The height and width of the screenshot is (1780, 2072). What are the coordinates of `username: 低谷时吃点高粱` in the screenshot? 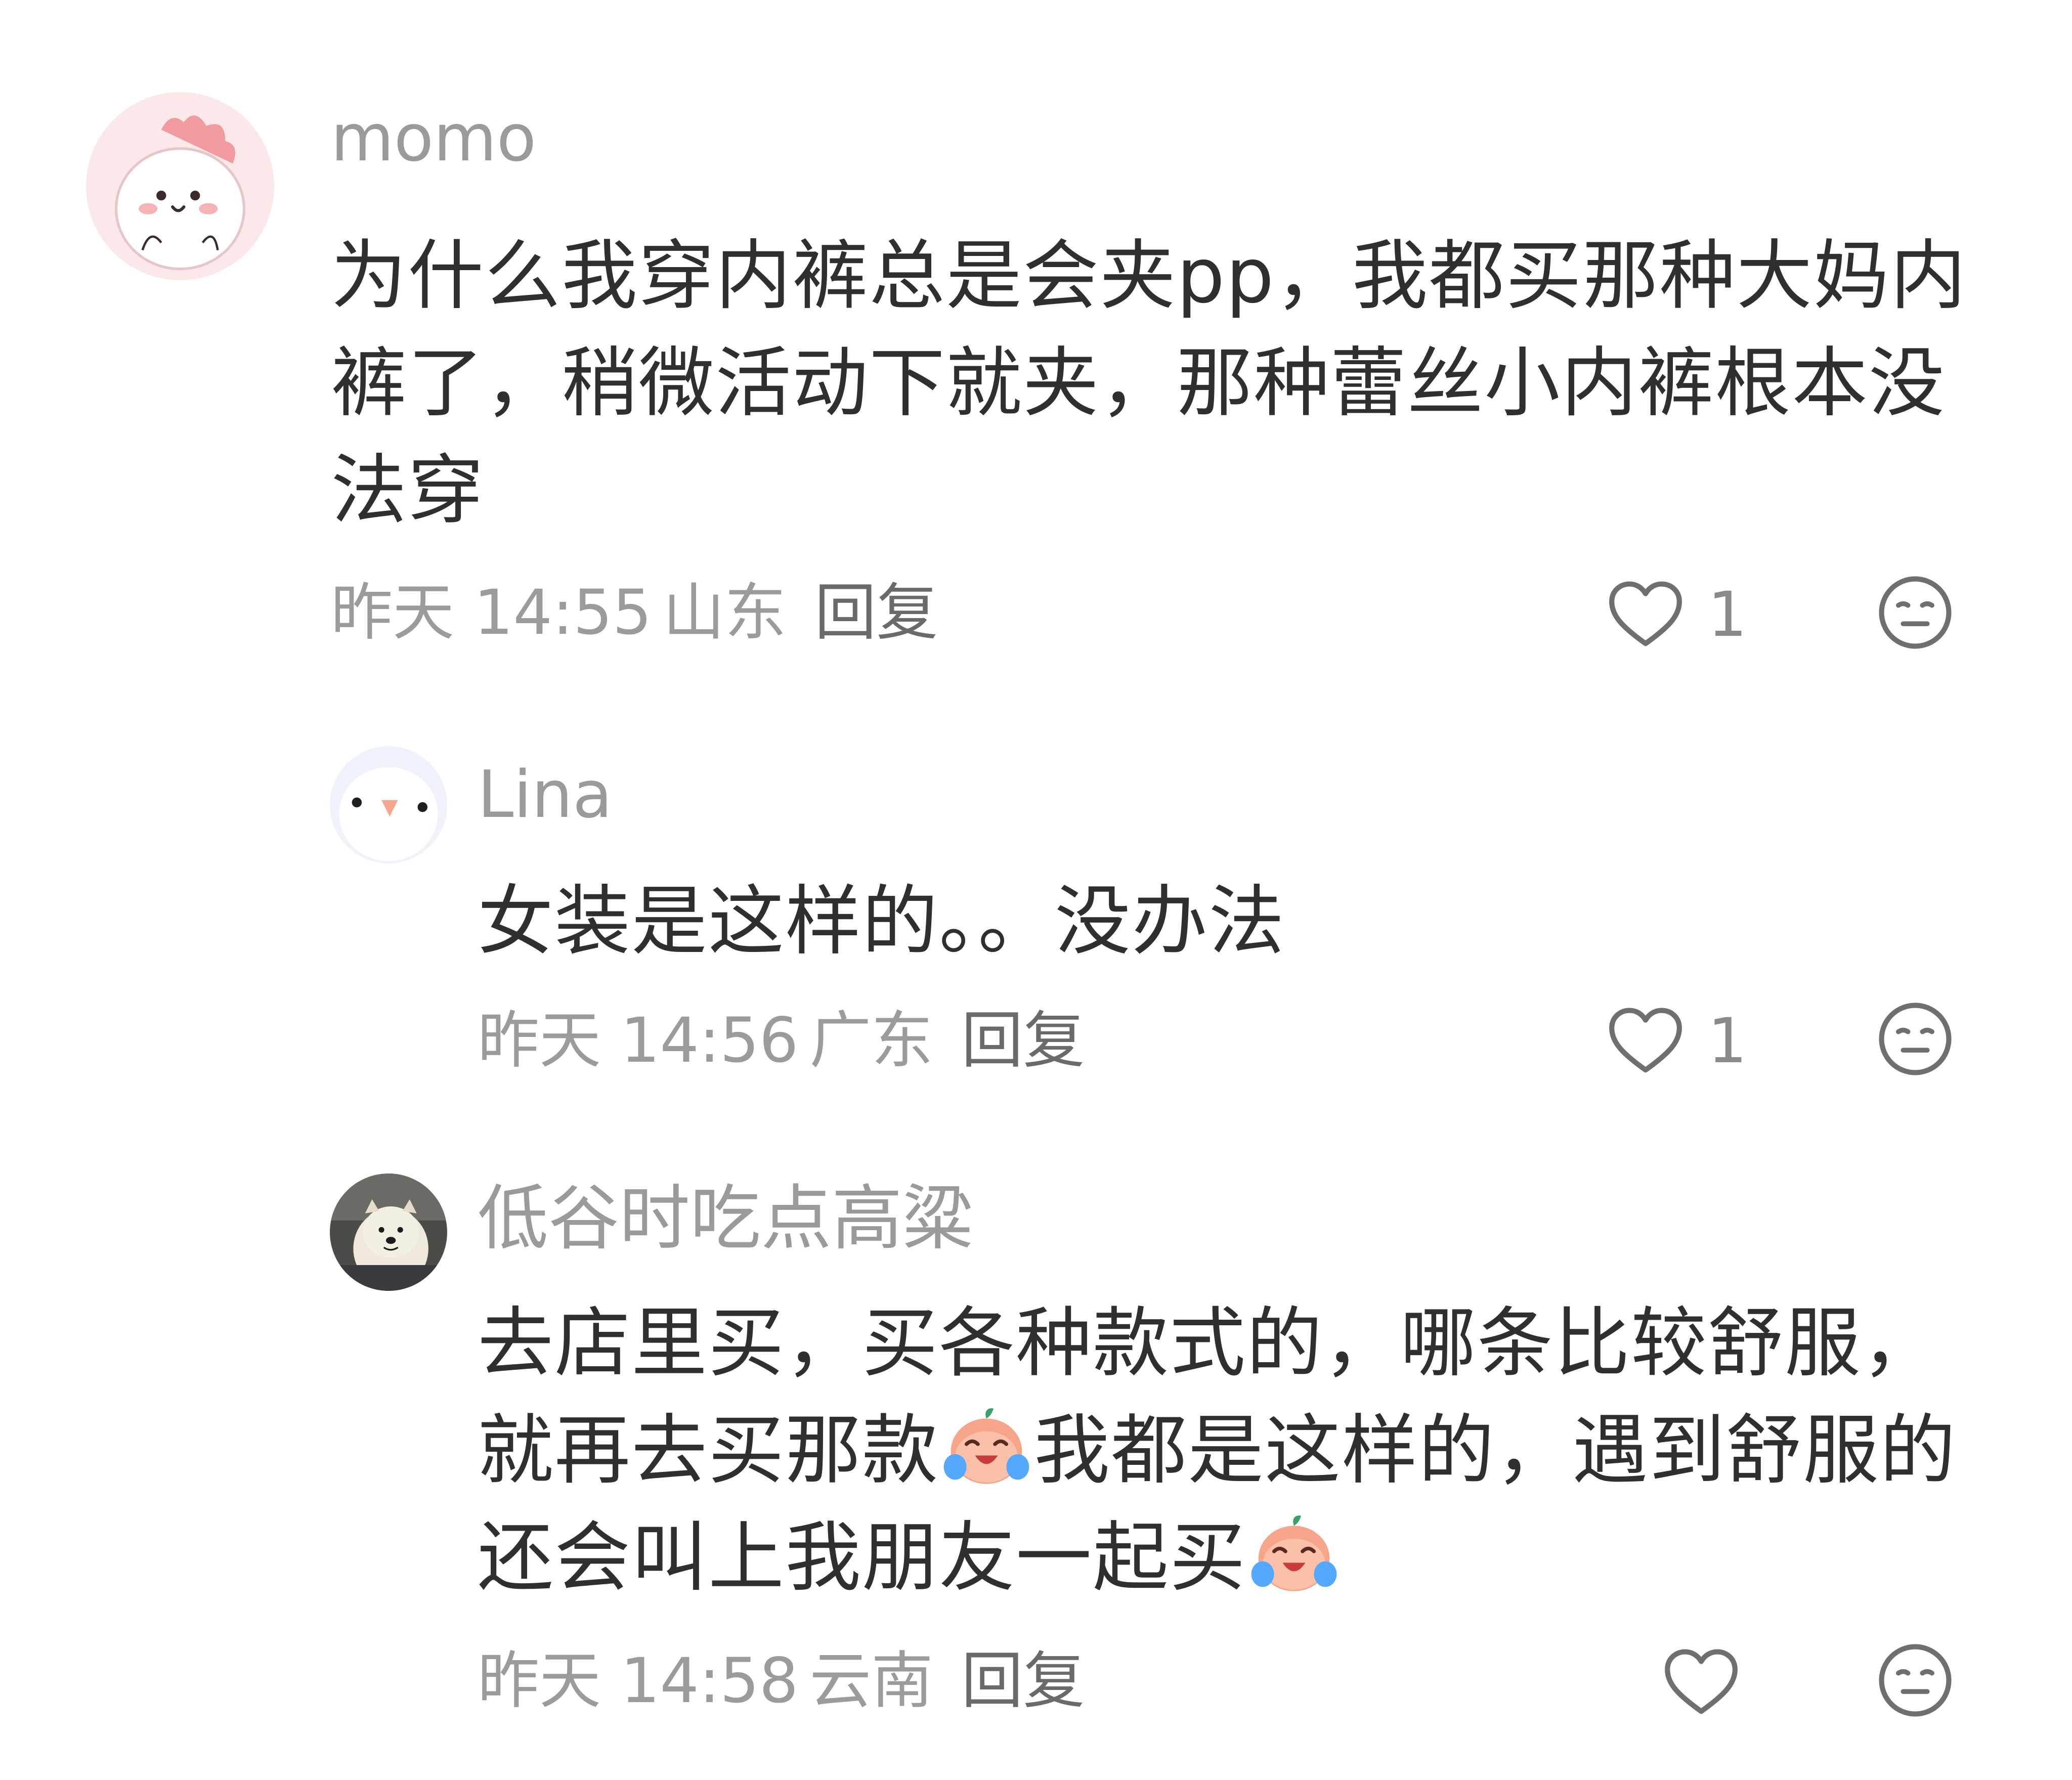 It's located at (726, 1219).